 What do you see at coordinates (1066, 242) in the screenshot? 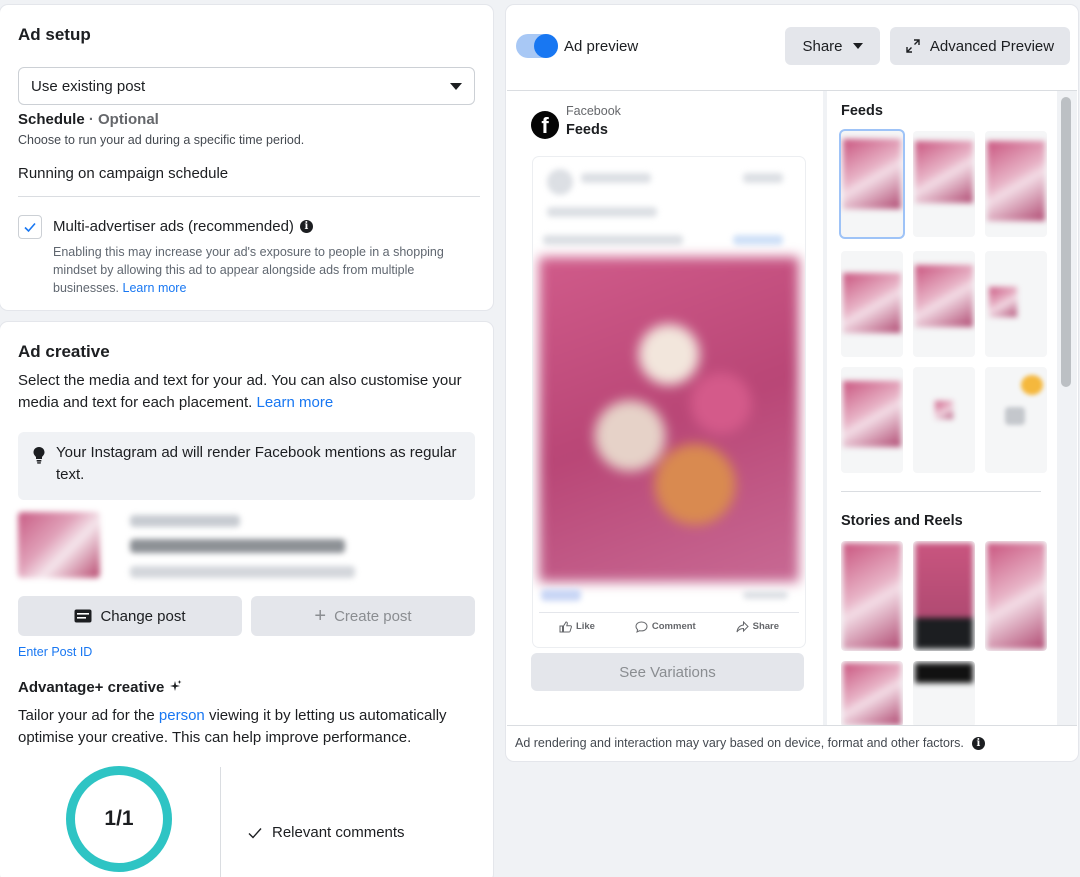
I see `placements-scrollbar` at bounding box center [1066, 242].